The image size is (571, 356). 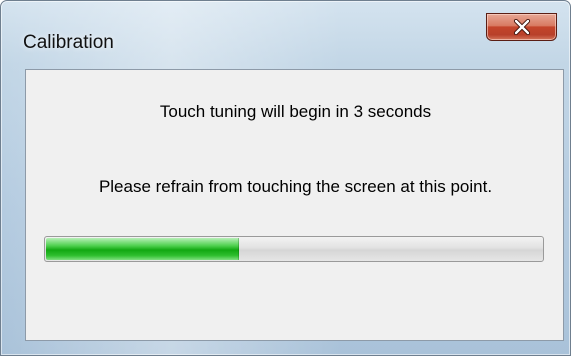 What do you see at coordinates (294, 249) in the screenshot?
I see `progress-bar` at bounding box center [294, 249].